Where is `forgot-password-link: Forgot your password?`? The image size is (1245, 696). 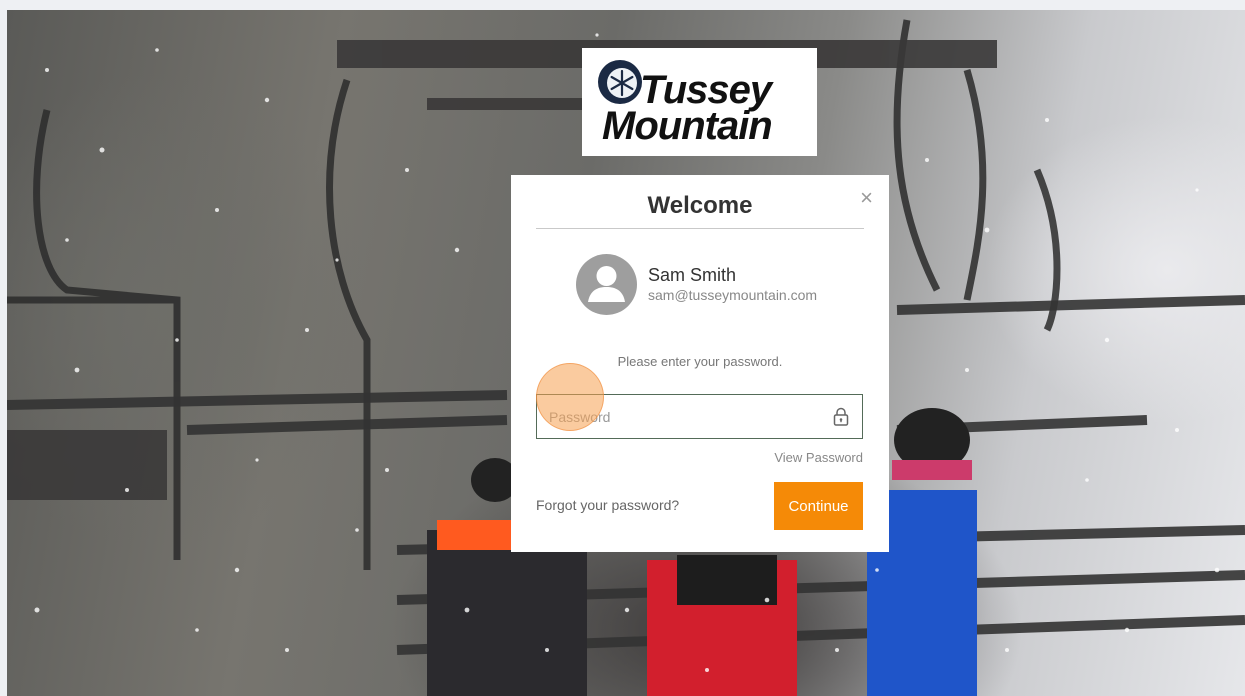 forgot-password-link: Forgot your password? is located at coordinates (607, 505).